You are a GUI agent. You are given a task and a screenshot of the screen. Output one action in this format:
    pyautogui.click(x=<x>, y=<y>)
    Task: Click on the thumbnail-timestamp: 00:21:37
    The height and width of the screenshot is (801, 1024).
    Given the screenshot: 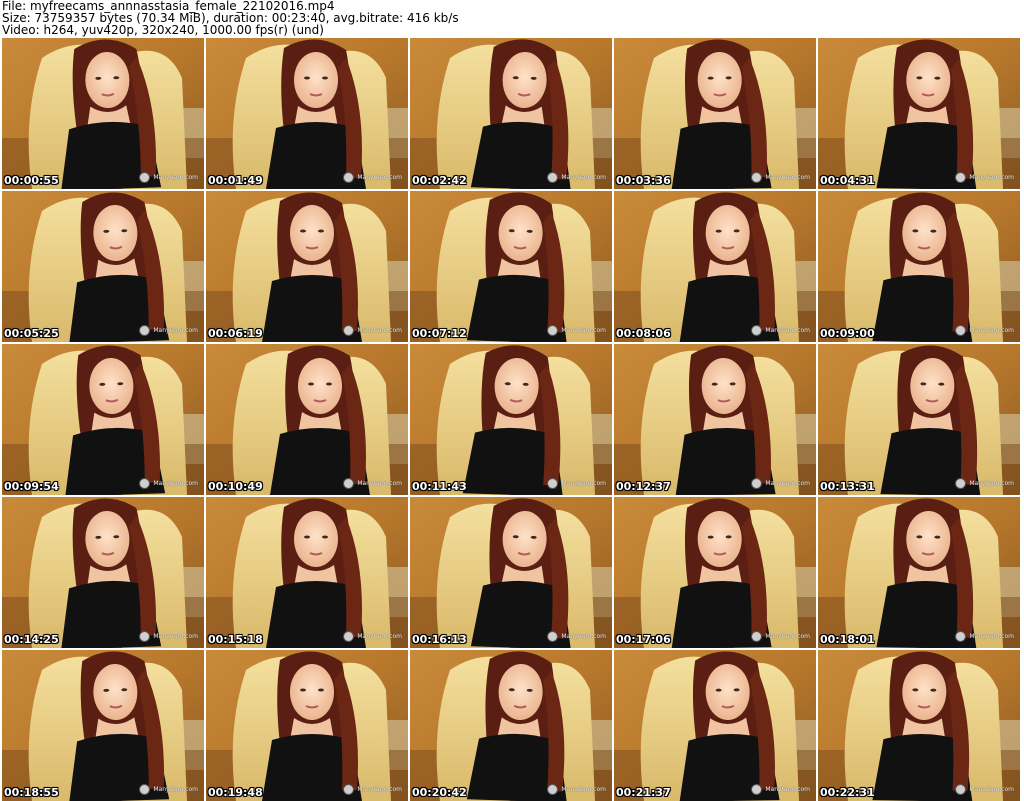 What is the action you would take?
    pyautogui.click(x=643, y=792)
    